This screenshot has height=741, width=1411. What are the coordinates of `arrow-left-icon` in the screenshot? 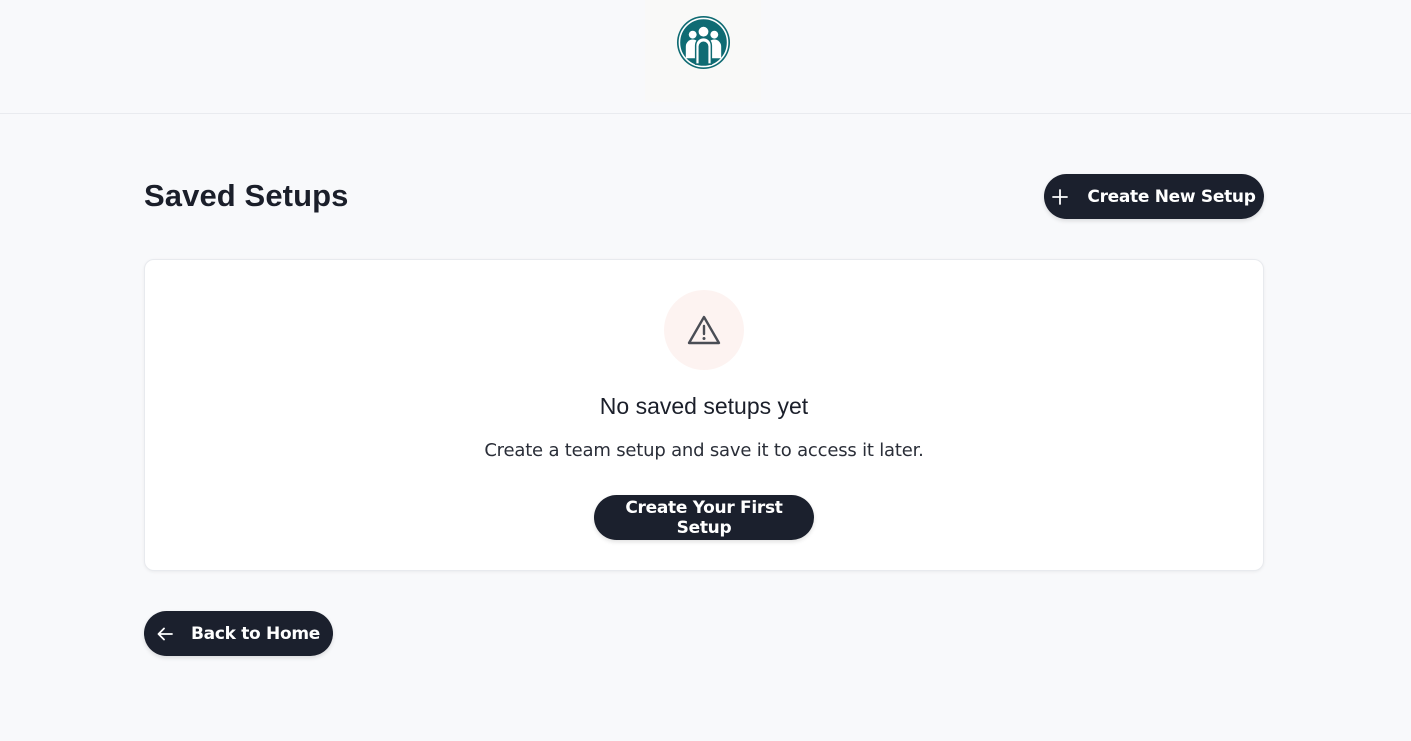 It's located at (165, 634).